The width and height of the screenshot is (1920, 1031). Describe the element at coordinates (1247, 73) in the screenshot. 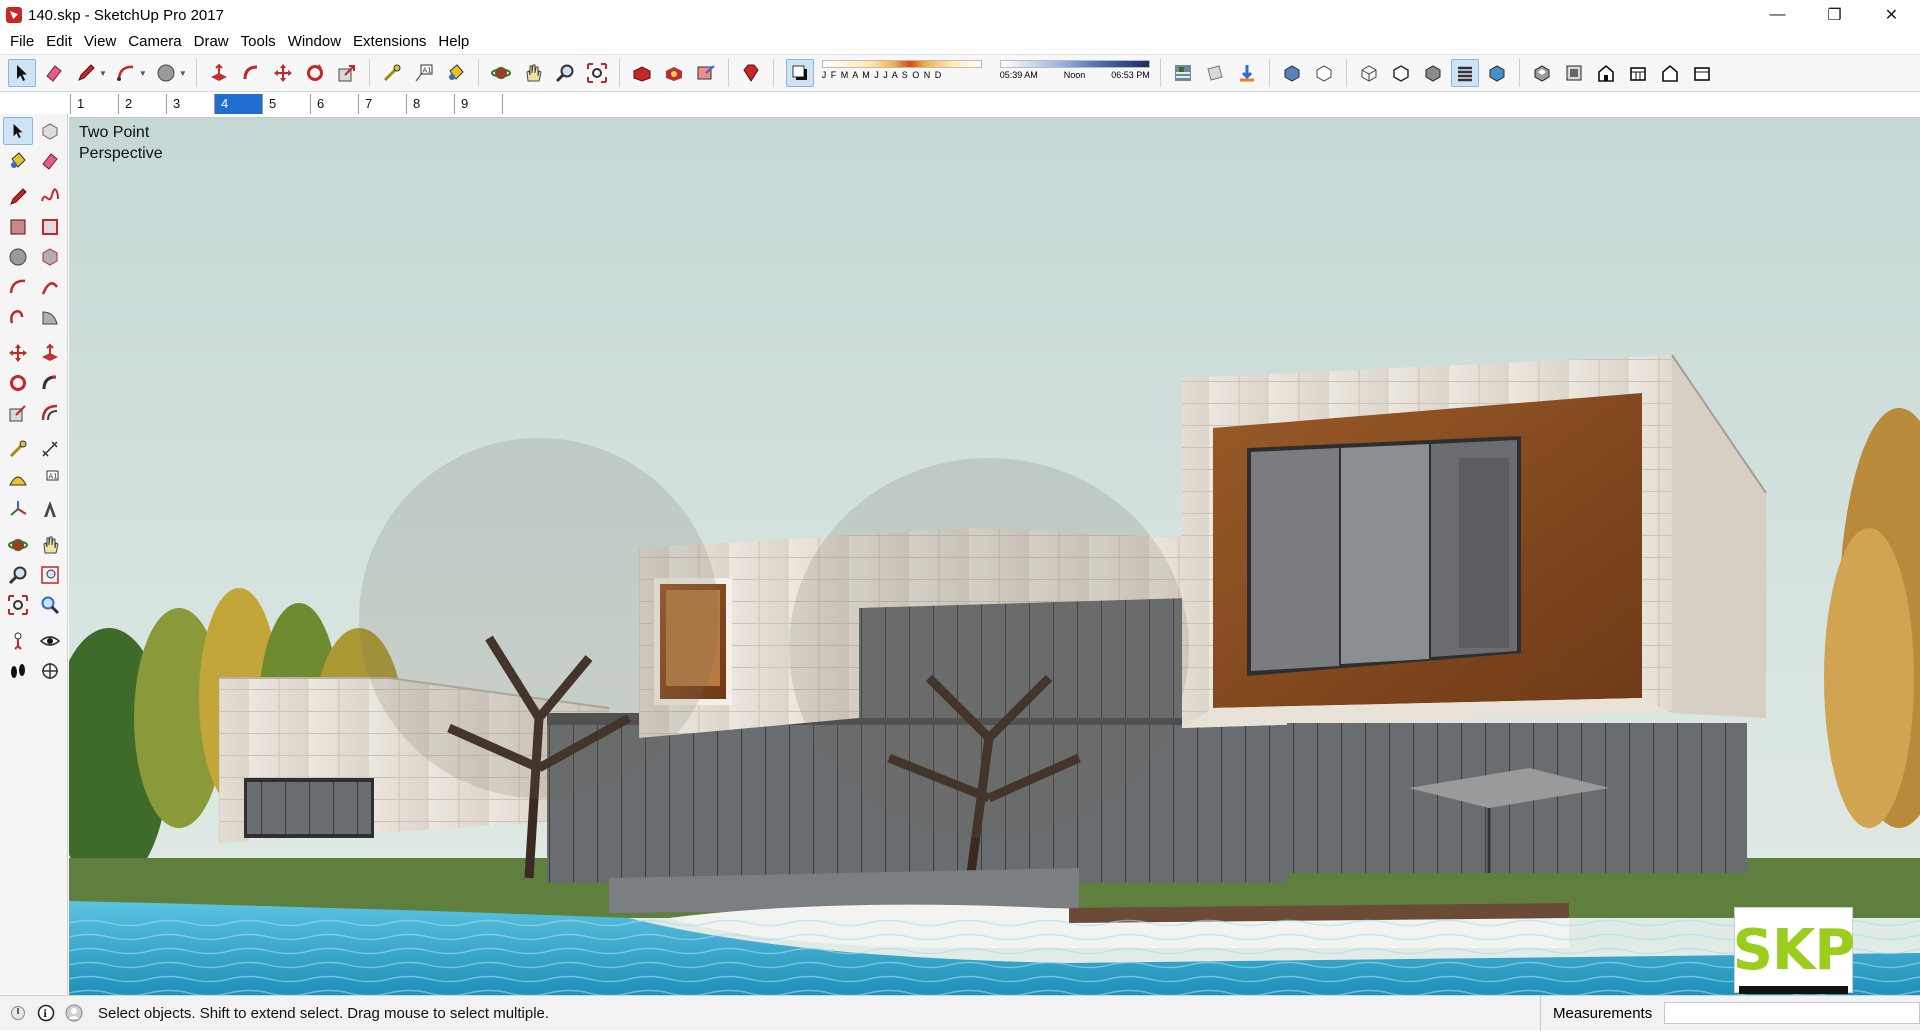

I see `section-display-button` at that location.